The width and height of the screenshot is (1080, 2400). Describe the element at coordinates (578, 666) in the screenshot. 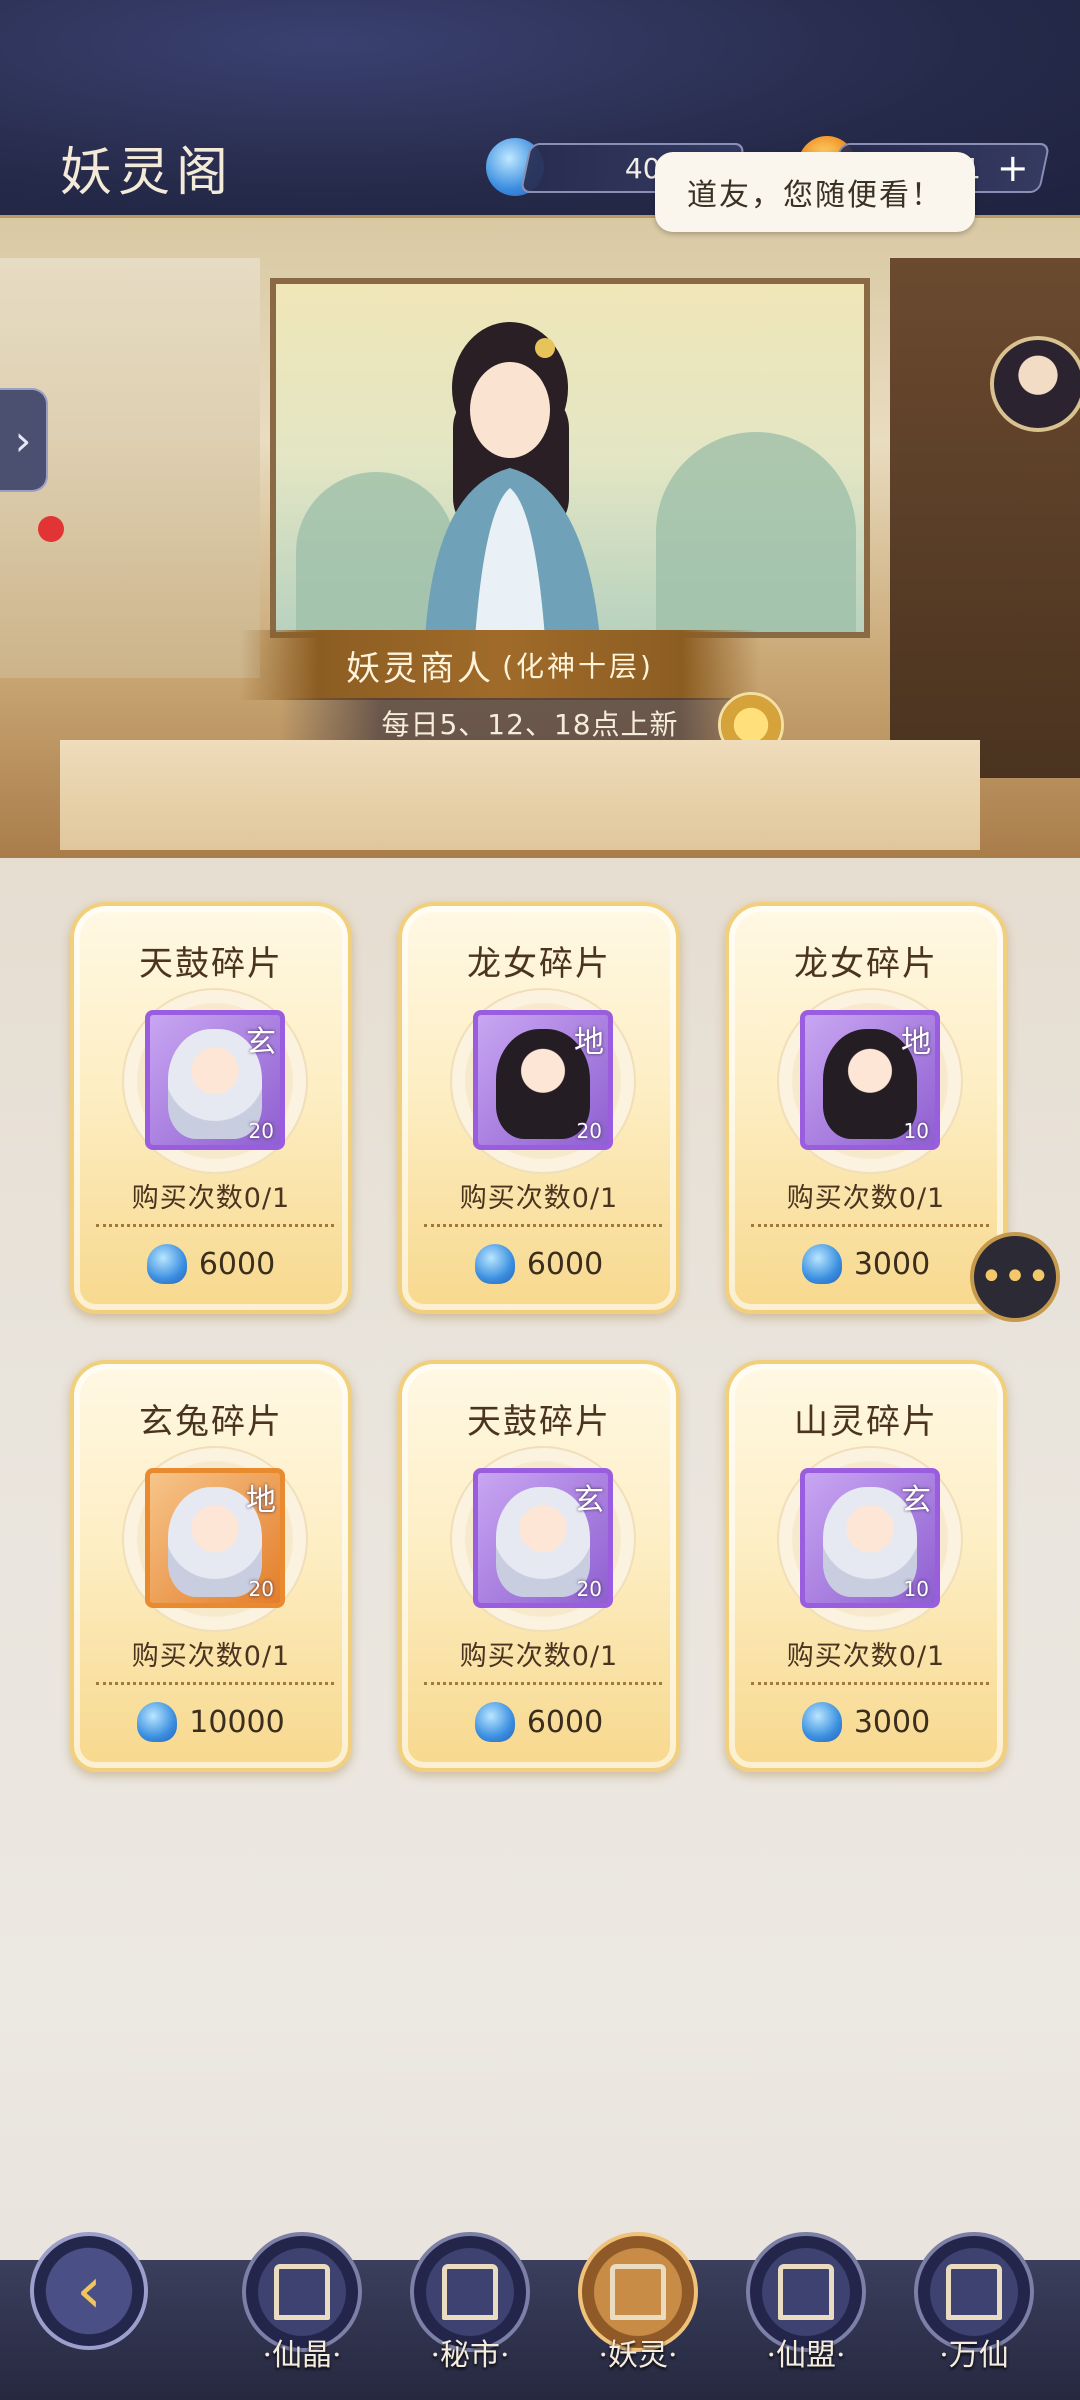

I see `merchant-rank: (化神十层)` at that location.